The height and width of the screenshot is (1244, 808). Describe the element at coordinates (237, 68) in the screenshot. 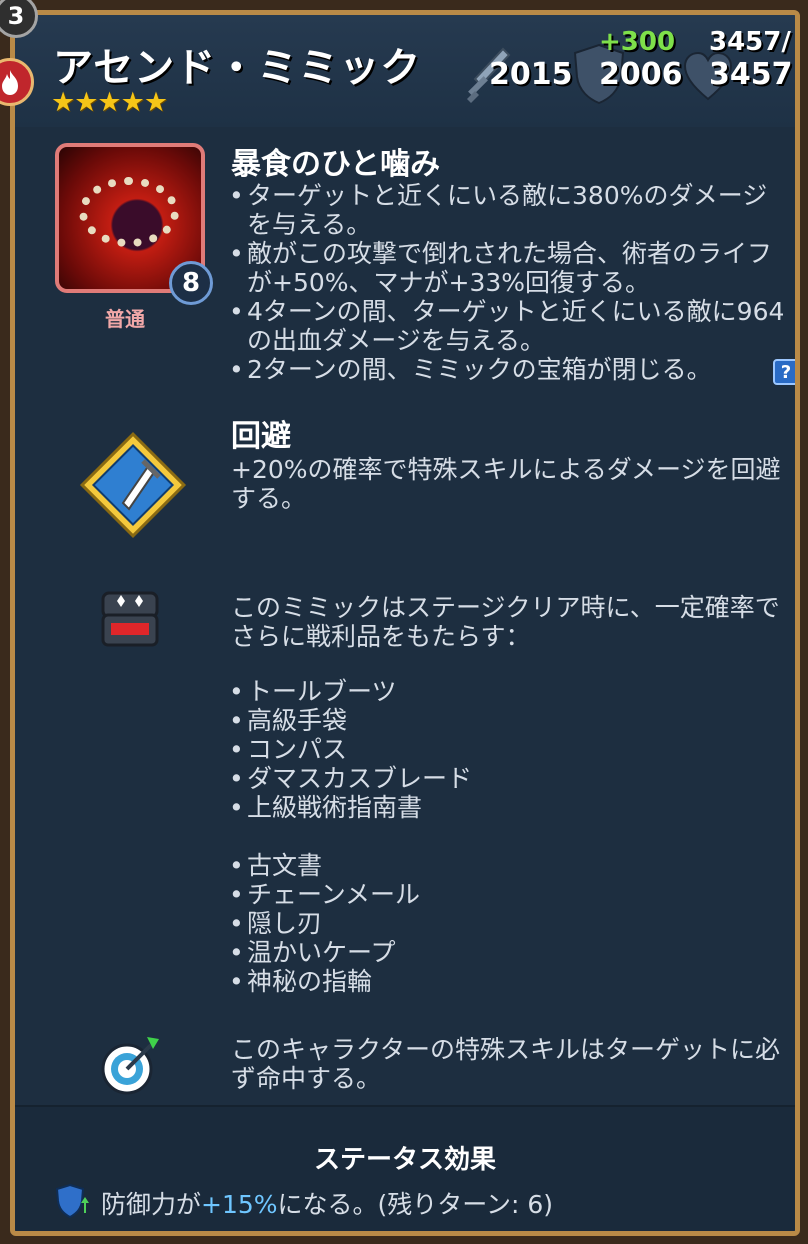

I see `hero-name: アセンド・ミミック` at that location.